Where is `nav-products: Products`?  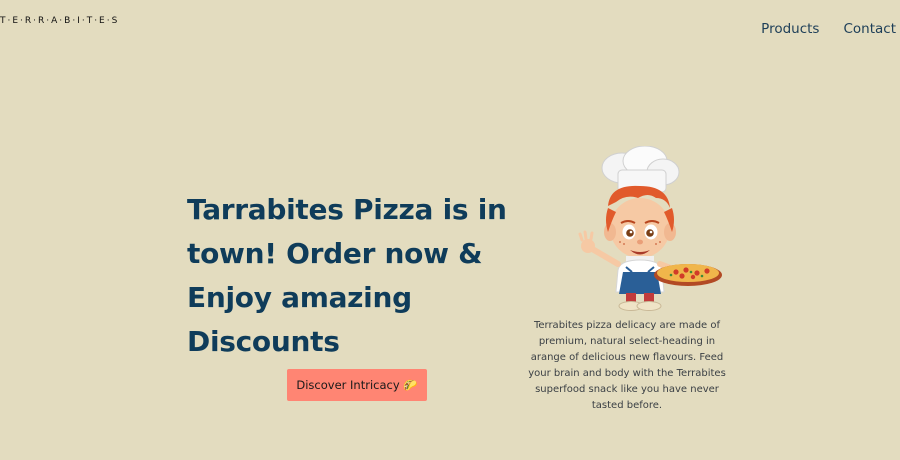 nav-products: Products is located at coordinates (790, 29).